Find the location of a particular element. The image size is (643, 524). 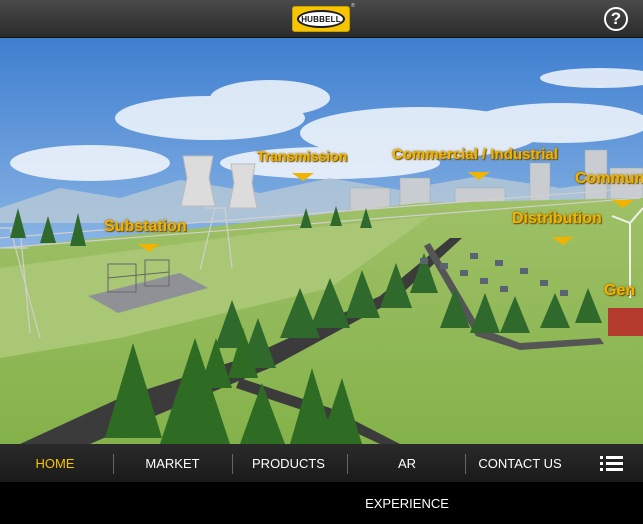

barn is located at coordinates (625, 322).